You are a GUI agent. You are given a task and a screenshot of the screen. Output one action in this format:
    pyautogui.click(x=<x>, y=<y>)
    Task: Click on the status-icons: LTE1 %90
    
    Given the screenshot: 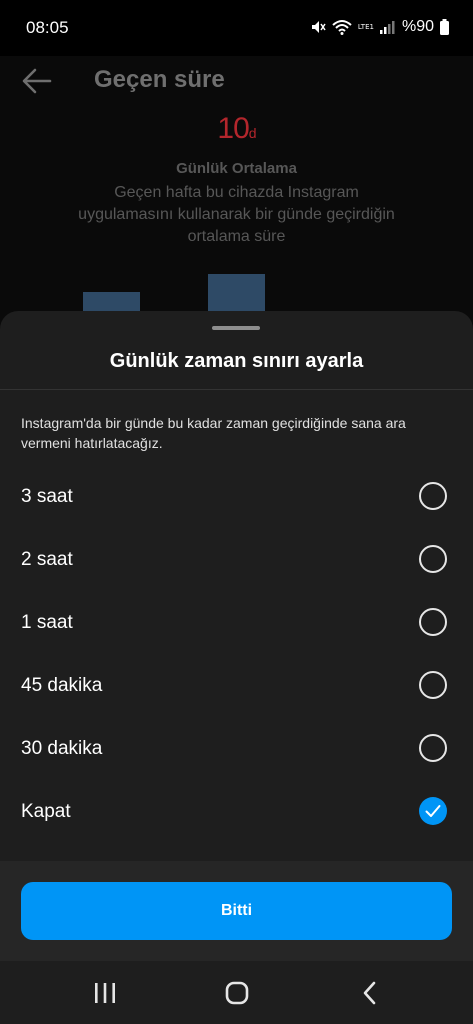 What is the action you would take?
    pyautogui.click(x=379, y=27)
    